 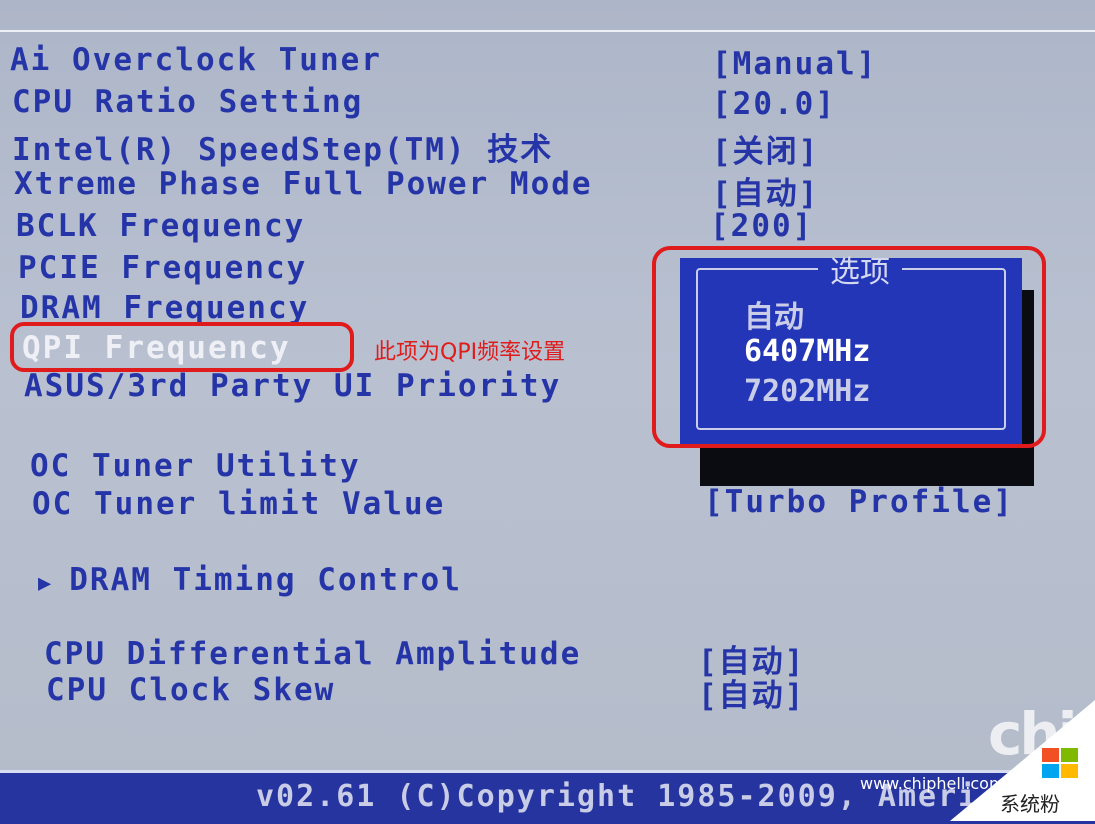 I want to click on setting-label: DRAM Timing Control, so click(x=265, y=580).